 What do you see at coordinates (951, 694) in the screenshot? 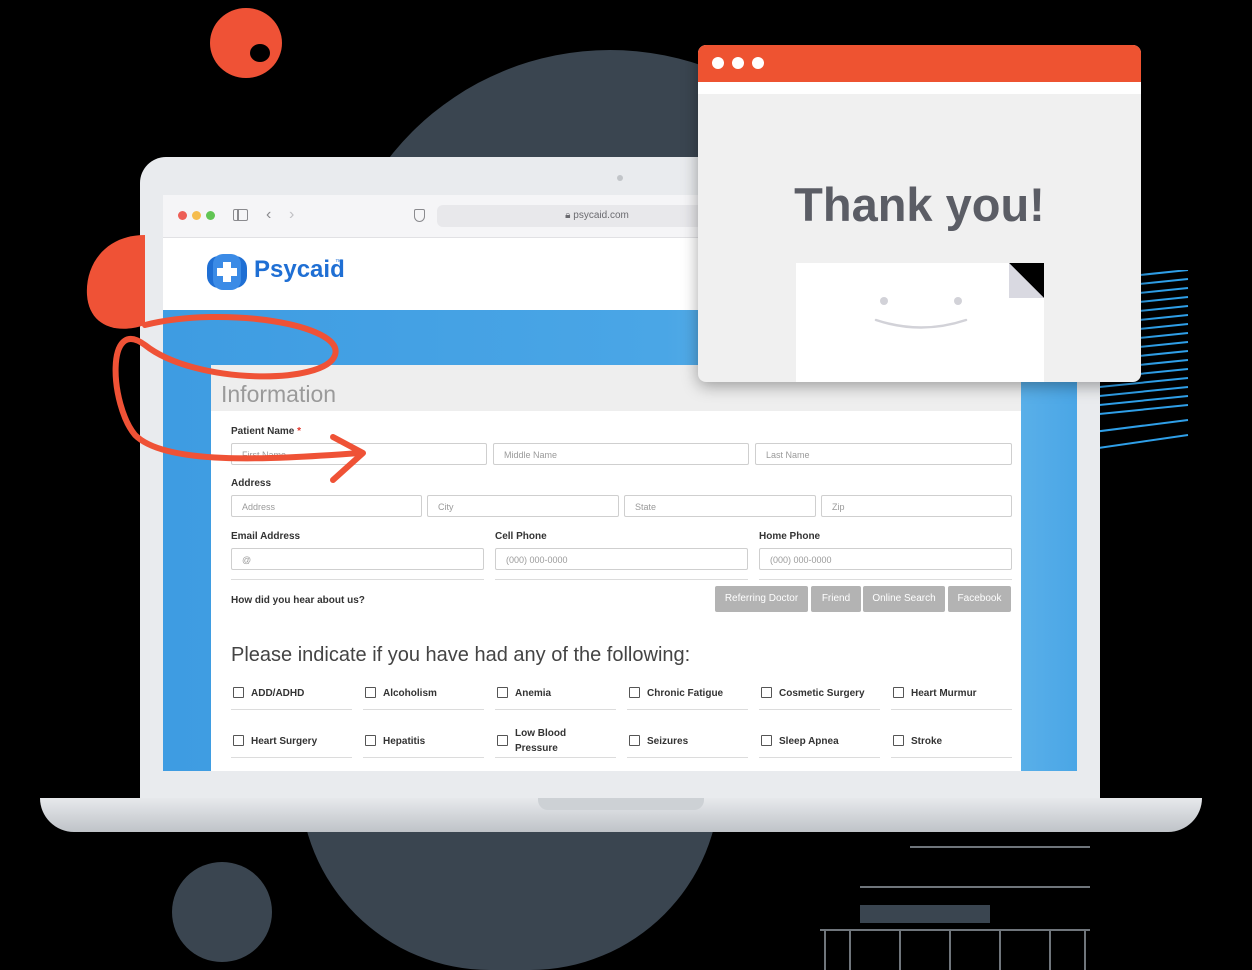
I see `condition-checkbox-item: Heart Murmur` at bounding box center [951, 694].